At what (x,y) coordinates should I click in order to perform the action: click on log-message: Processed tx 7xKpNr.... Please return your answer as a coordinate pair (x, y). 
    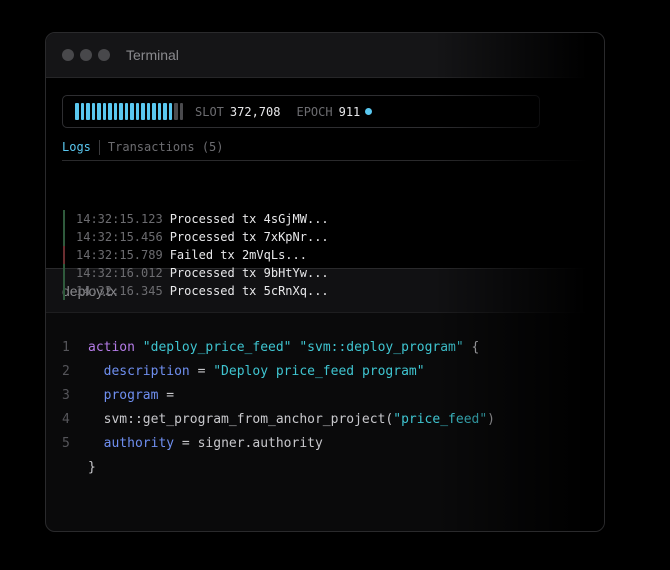
    Looking at the image, I should click on (249, 237).